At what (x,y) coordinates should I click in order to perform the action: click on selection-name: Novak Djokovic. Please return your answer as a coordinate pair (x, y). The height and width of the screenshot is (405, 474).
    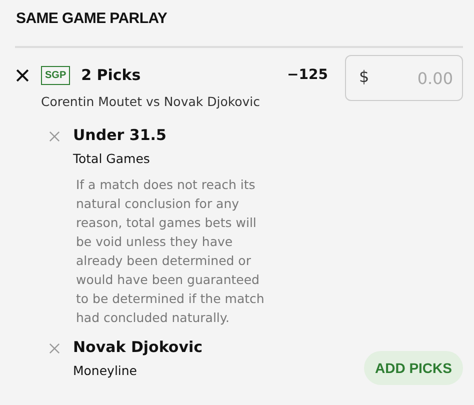
    Looking at the image, I should click on (138, 347).